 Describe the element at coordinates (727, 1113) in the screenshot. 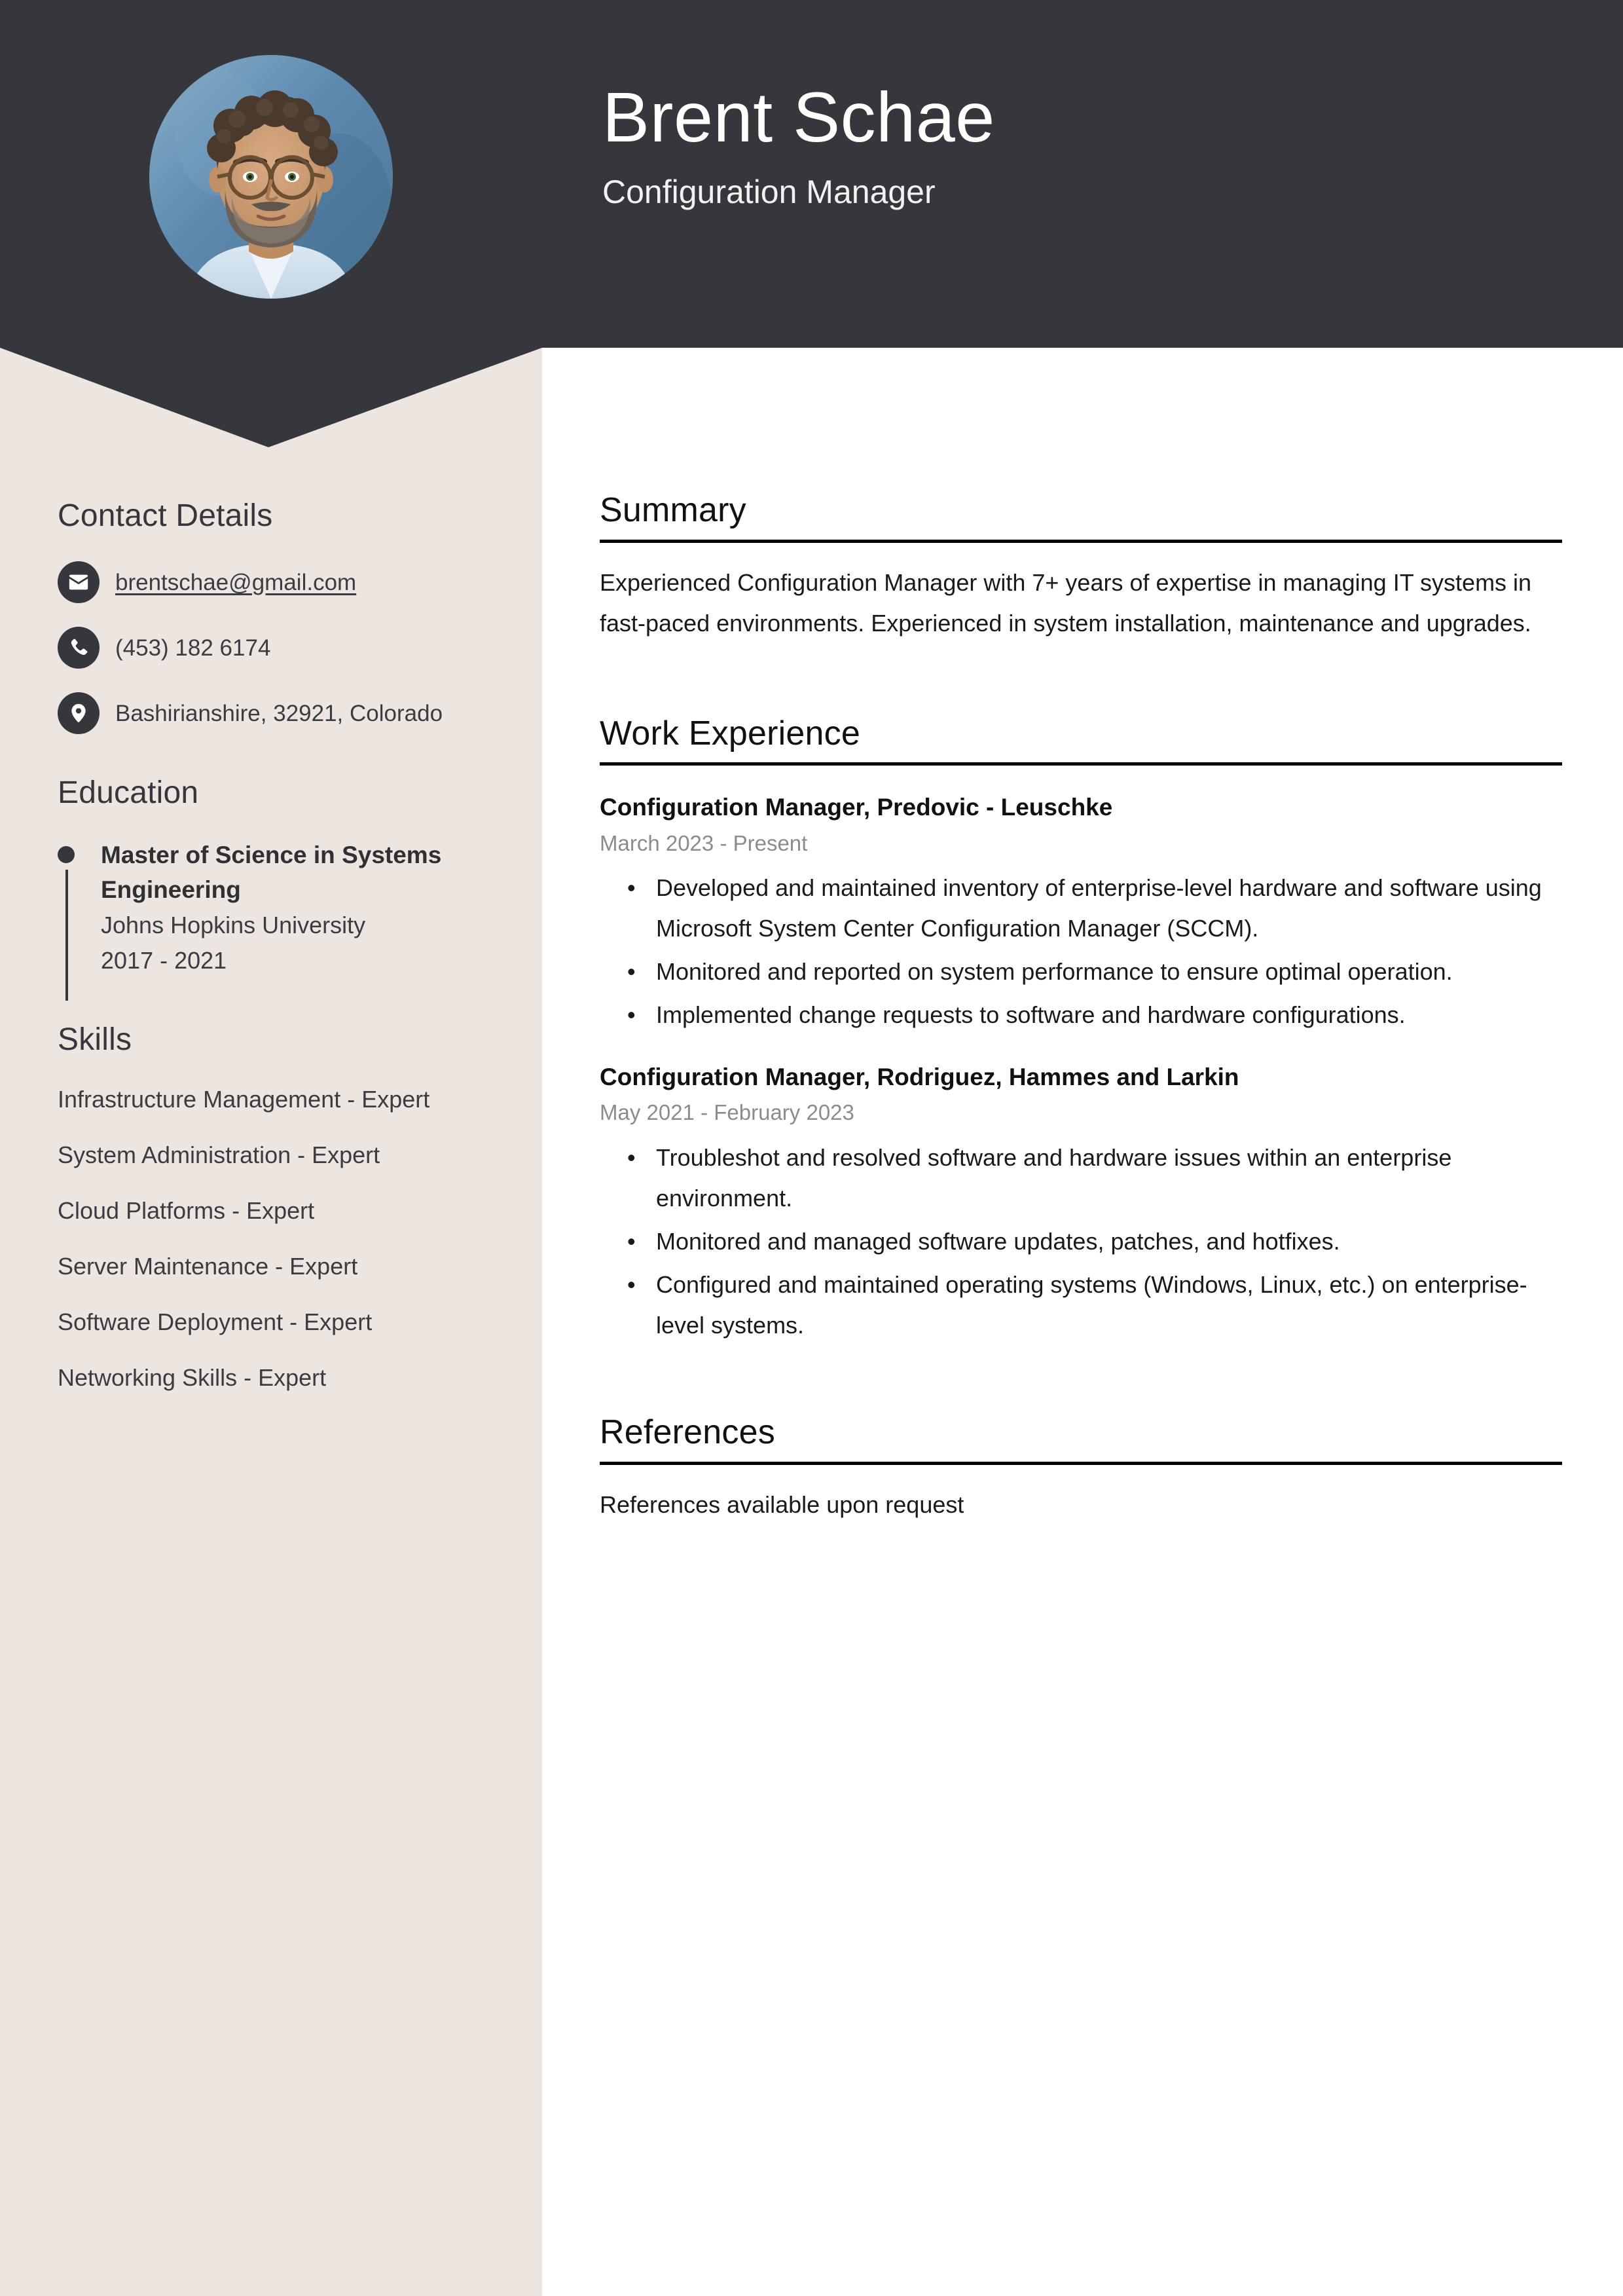

I see `work-entry-dates: May 2021 - February 2023` at that location.